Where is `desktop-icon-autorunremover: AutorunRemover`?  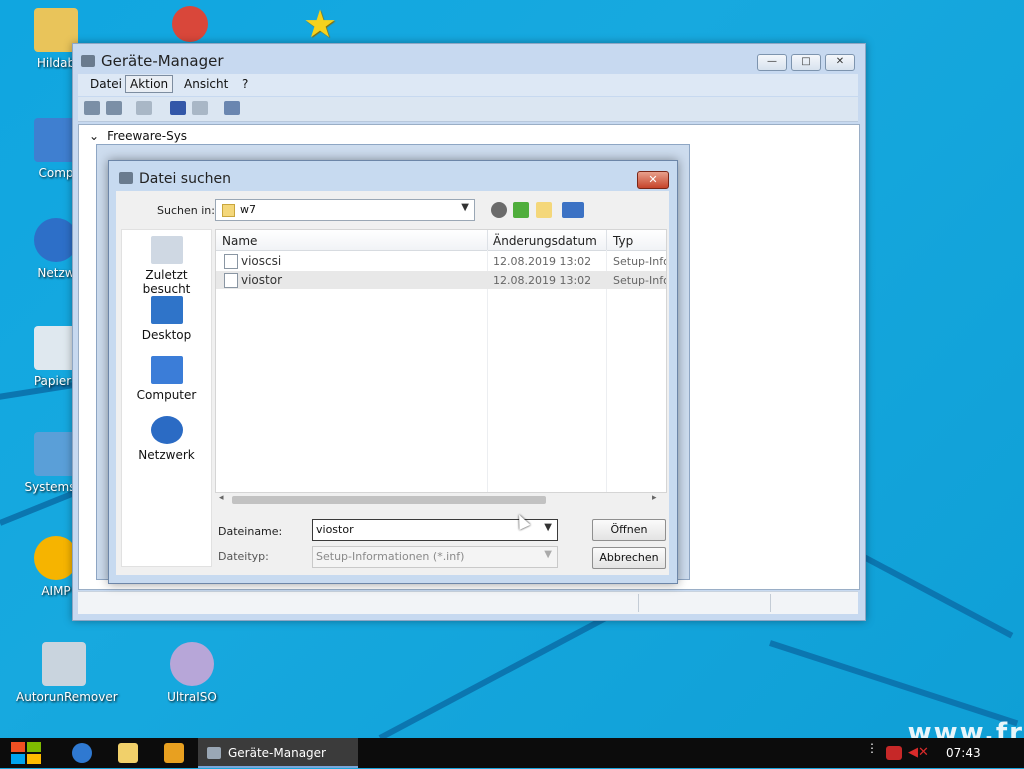
desktop-icon-autorunremover: AutorunRemover is located at coordinates (67, 673).